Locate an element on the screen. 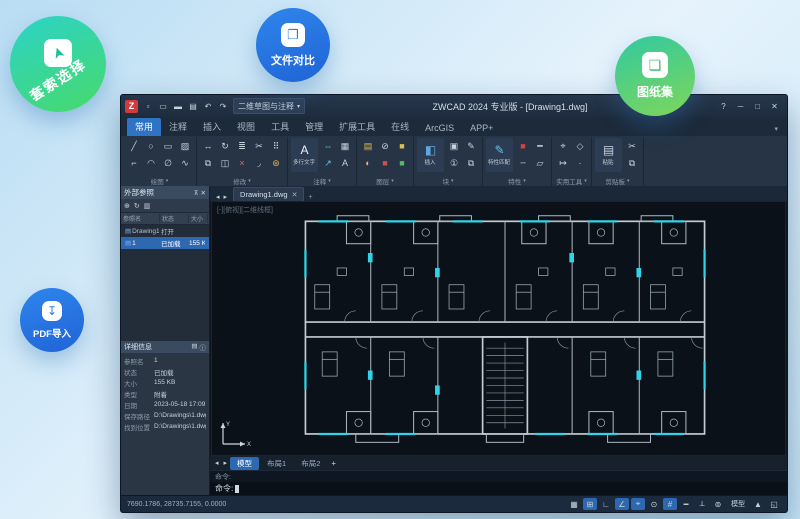 This screenshot has height=519, width=800. measure-icon: ⌖ is located at coordinates (563, 146).